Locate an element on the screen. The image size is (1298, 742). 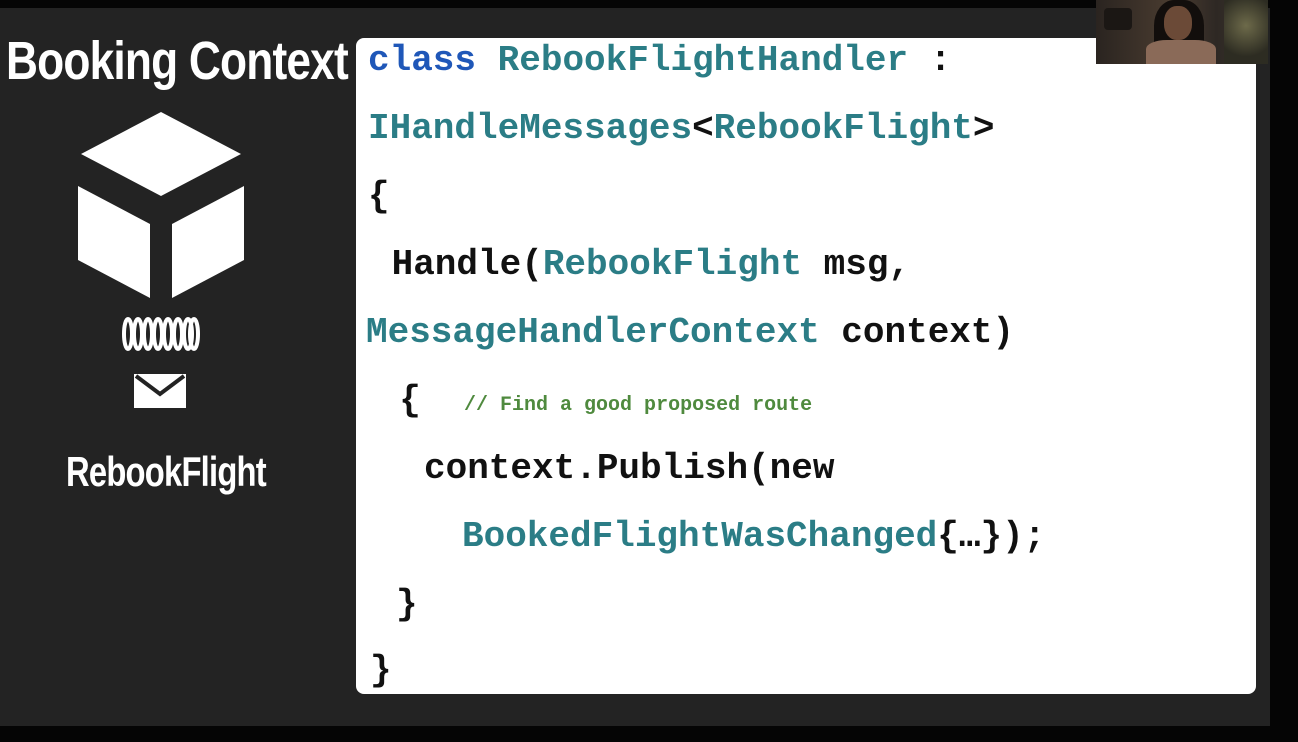
code-line-2: IHandleMessages<RebookFlight> is located at coordinates (681, 128).